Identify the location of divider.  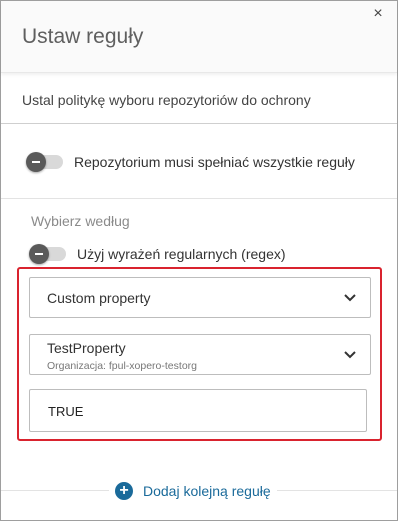
(199, 198).